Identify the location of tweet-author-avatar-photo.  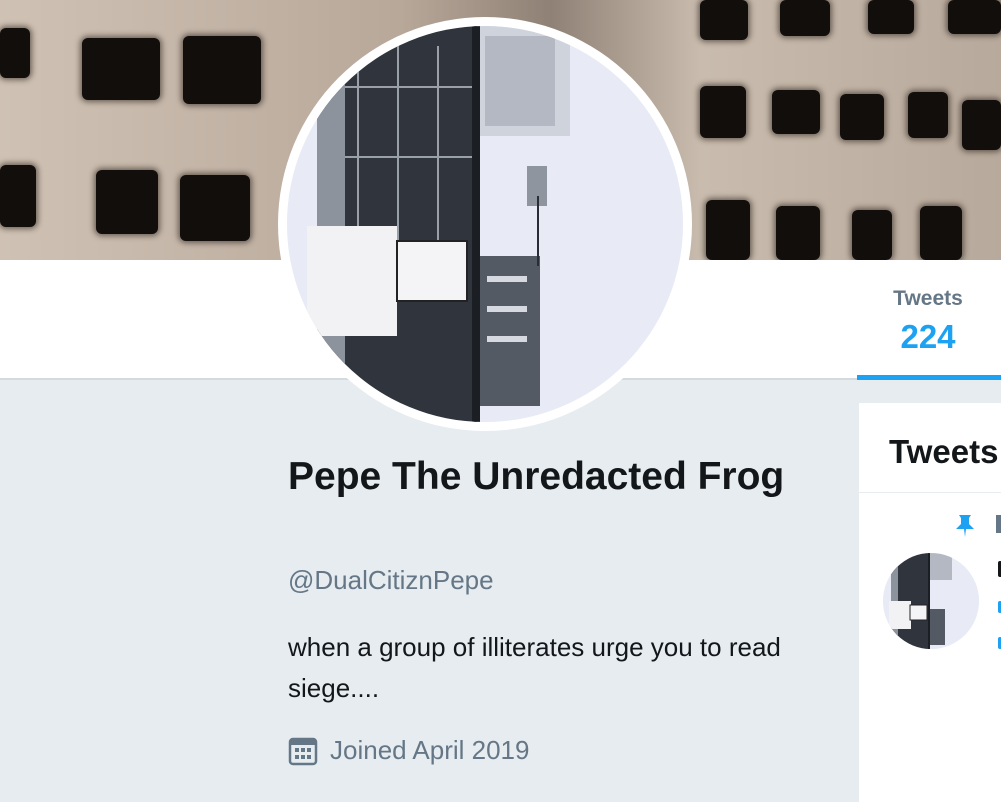
(931, 601).